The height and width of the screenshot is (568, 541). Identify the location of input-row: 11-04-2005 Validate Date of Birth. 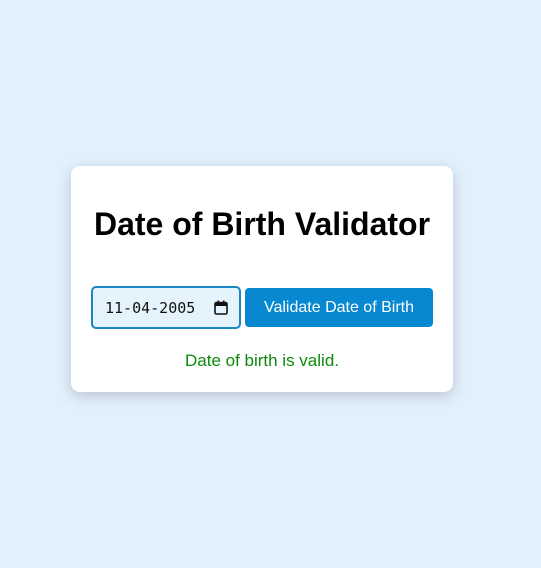
(262, 307).